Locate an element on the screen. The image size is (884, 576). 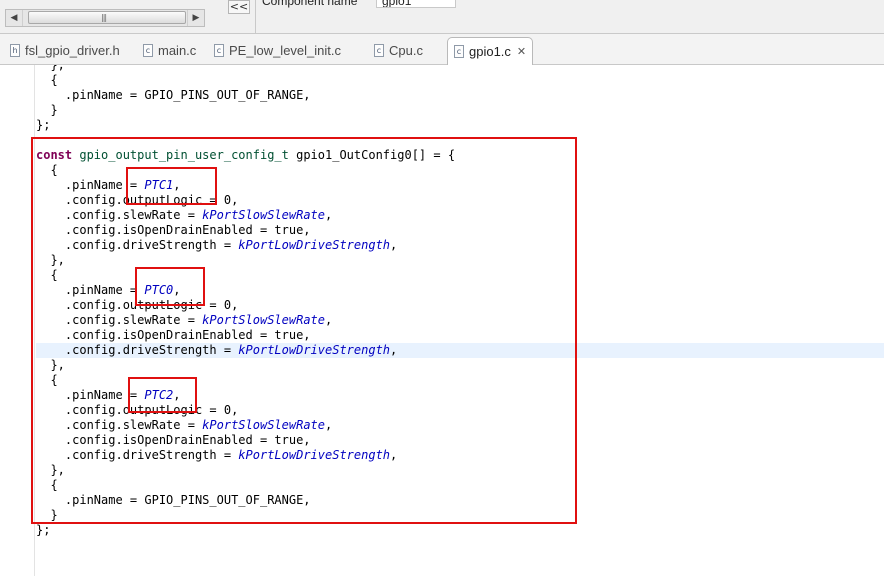
collapse-button: << is located at coordinates (239, 7).